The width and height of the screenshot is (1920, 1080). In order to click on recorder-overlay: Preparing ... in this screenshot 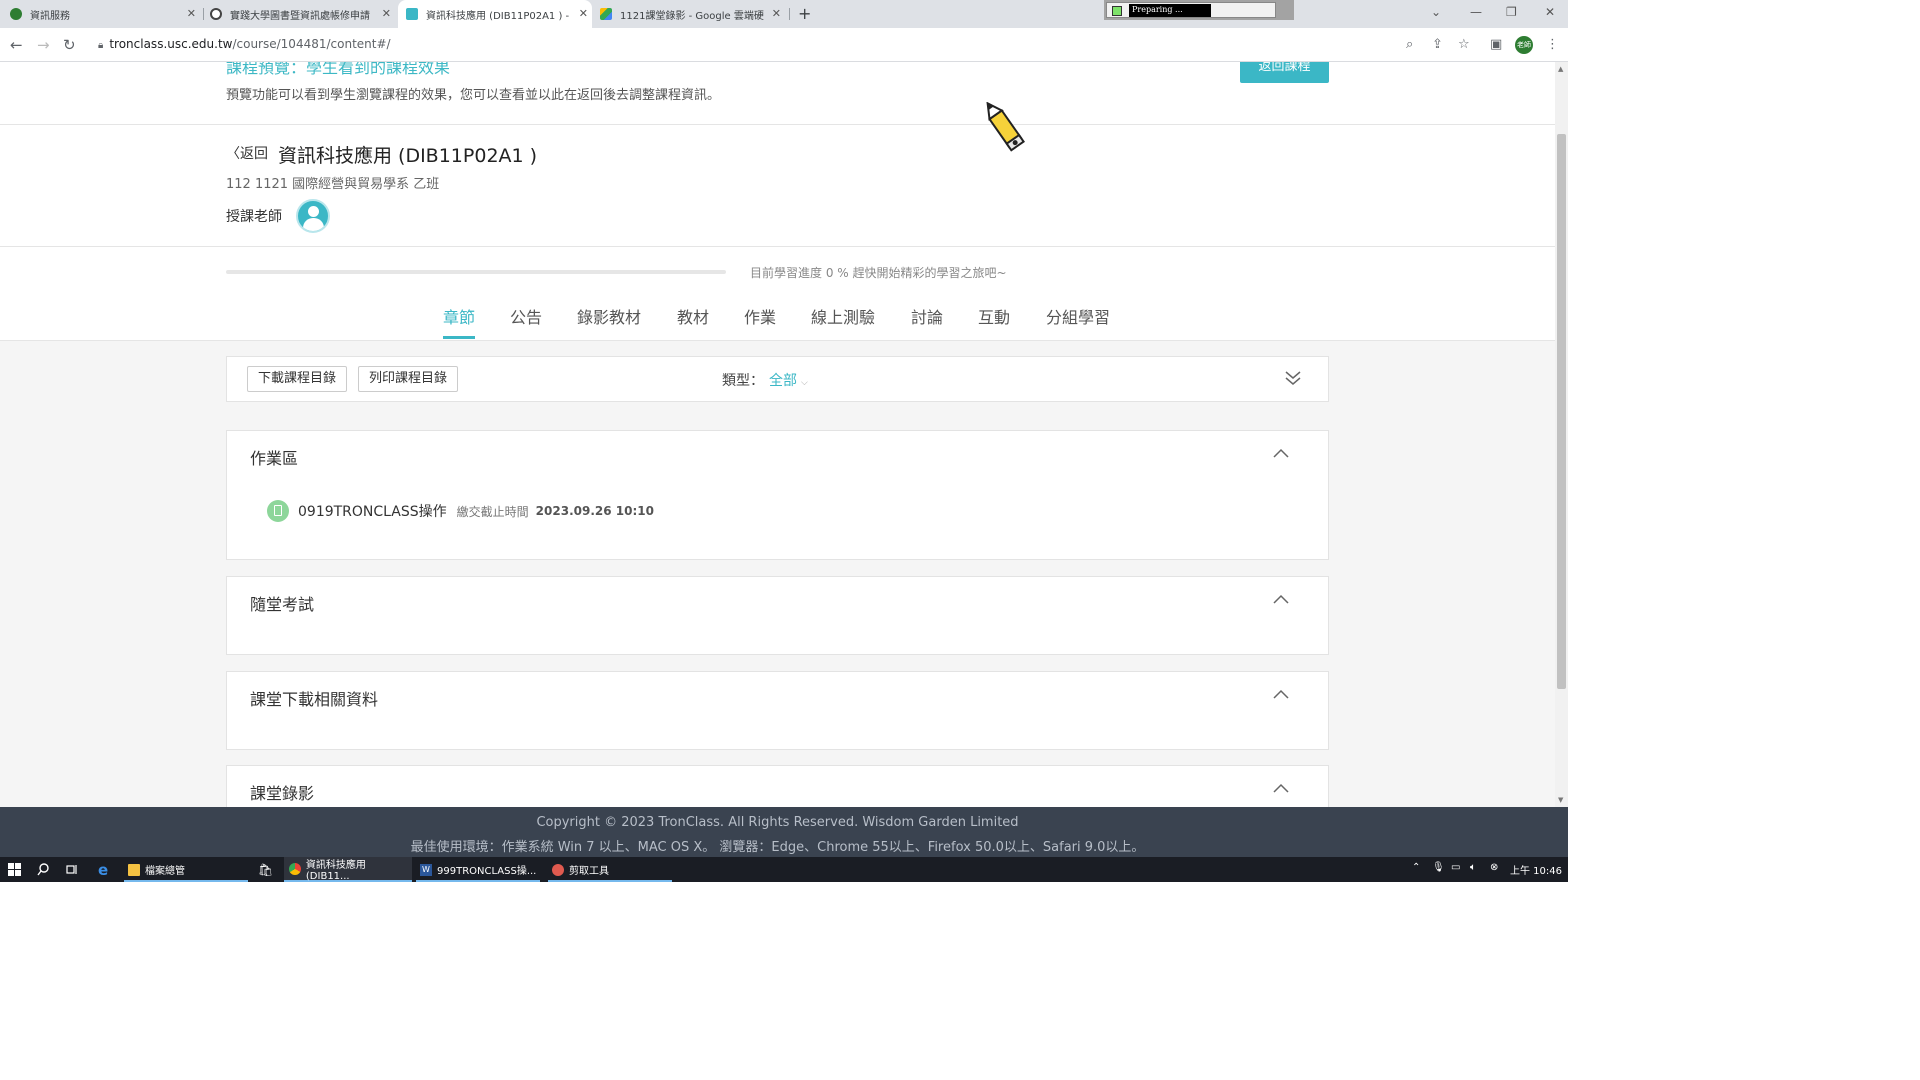, I will do `click(1199, 10)`.